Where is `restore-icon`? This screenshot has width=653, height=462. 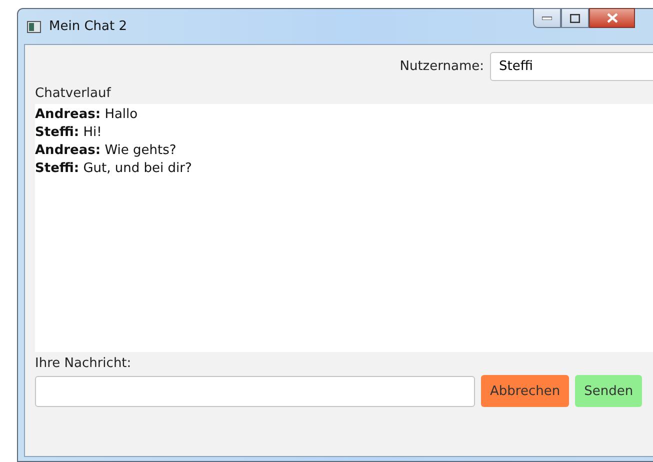 restore-icon is located at coordinates (575, 18).